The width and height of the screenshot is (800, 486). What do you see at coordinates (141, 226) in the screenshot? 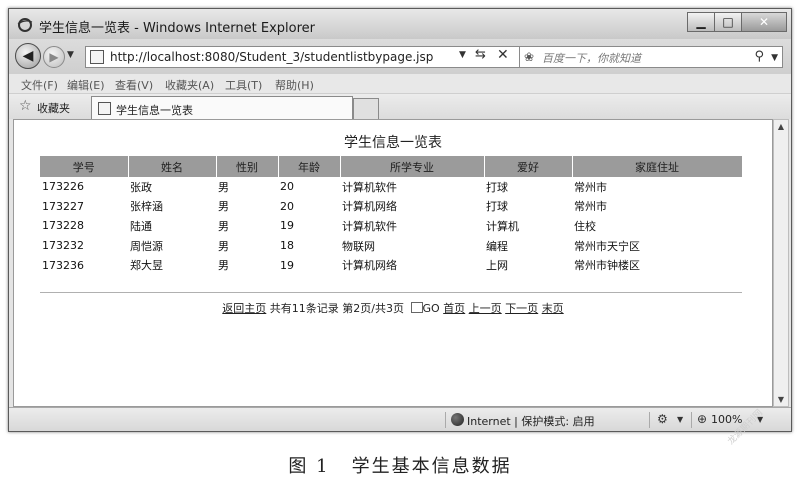
I see `cell-name: 陆通` at bounding box center [141, 226].